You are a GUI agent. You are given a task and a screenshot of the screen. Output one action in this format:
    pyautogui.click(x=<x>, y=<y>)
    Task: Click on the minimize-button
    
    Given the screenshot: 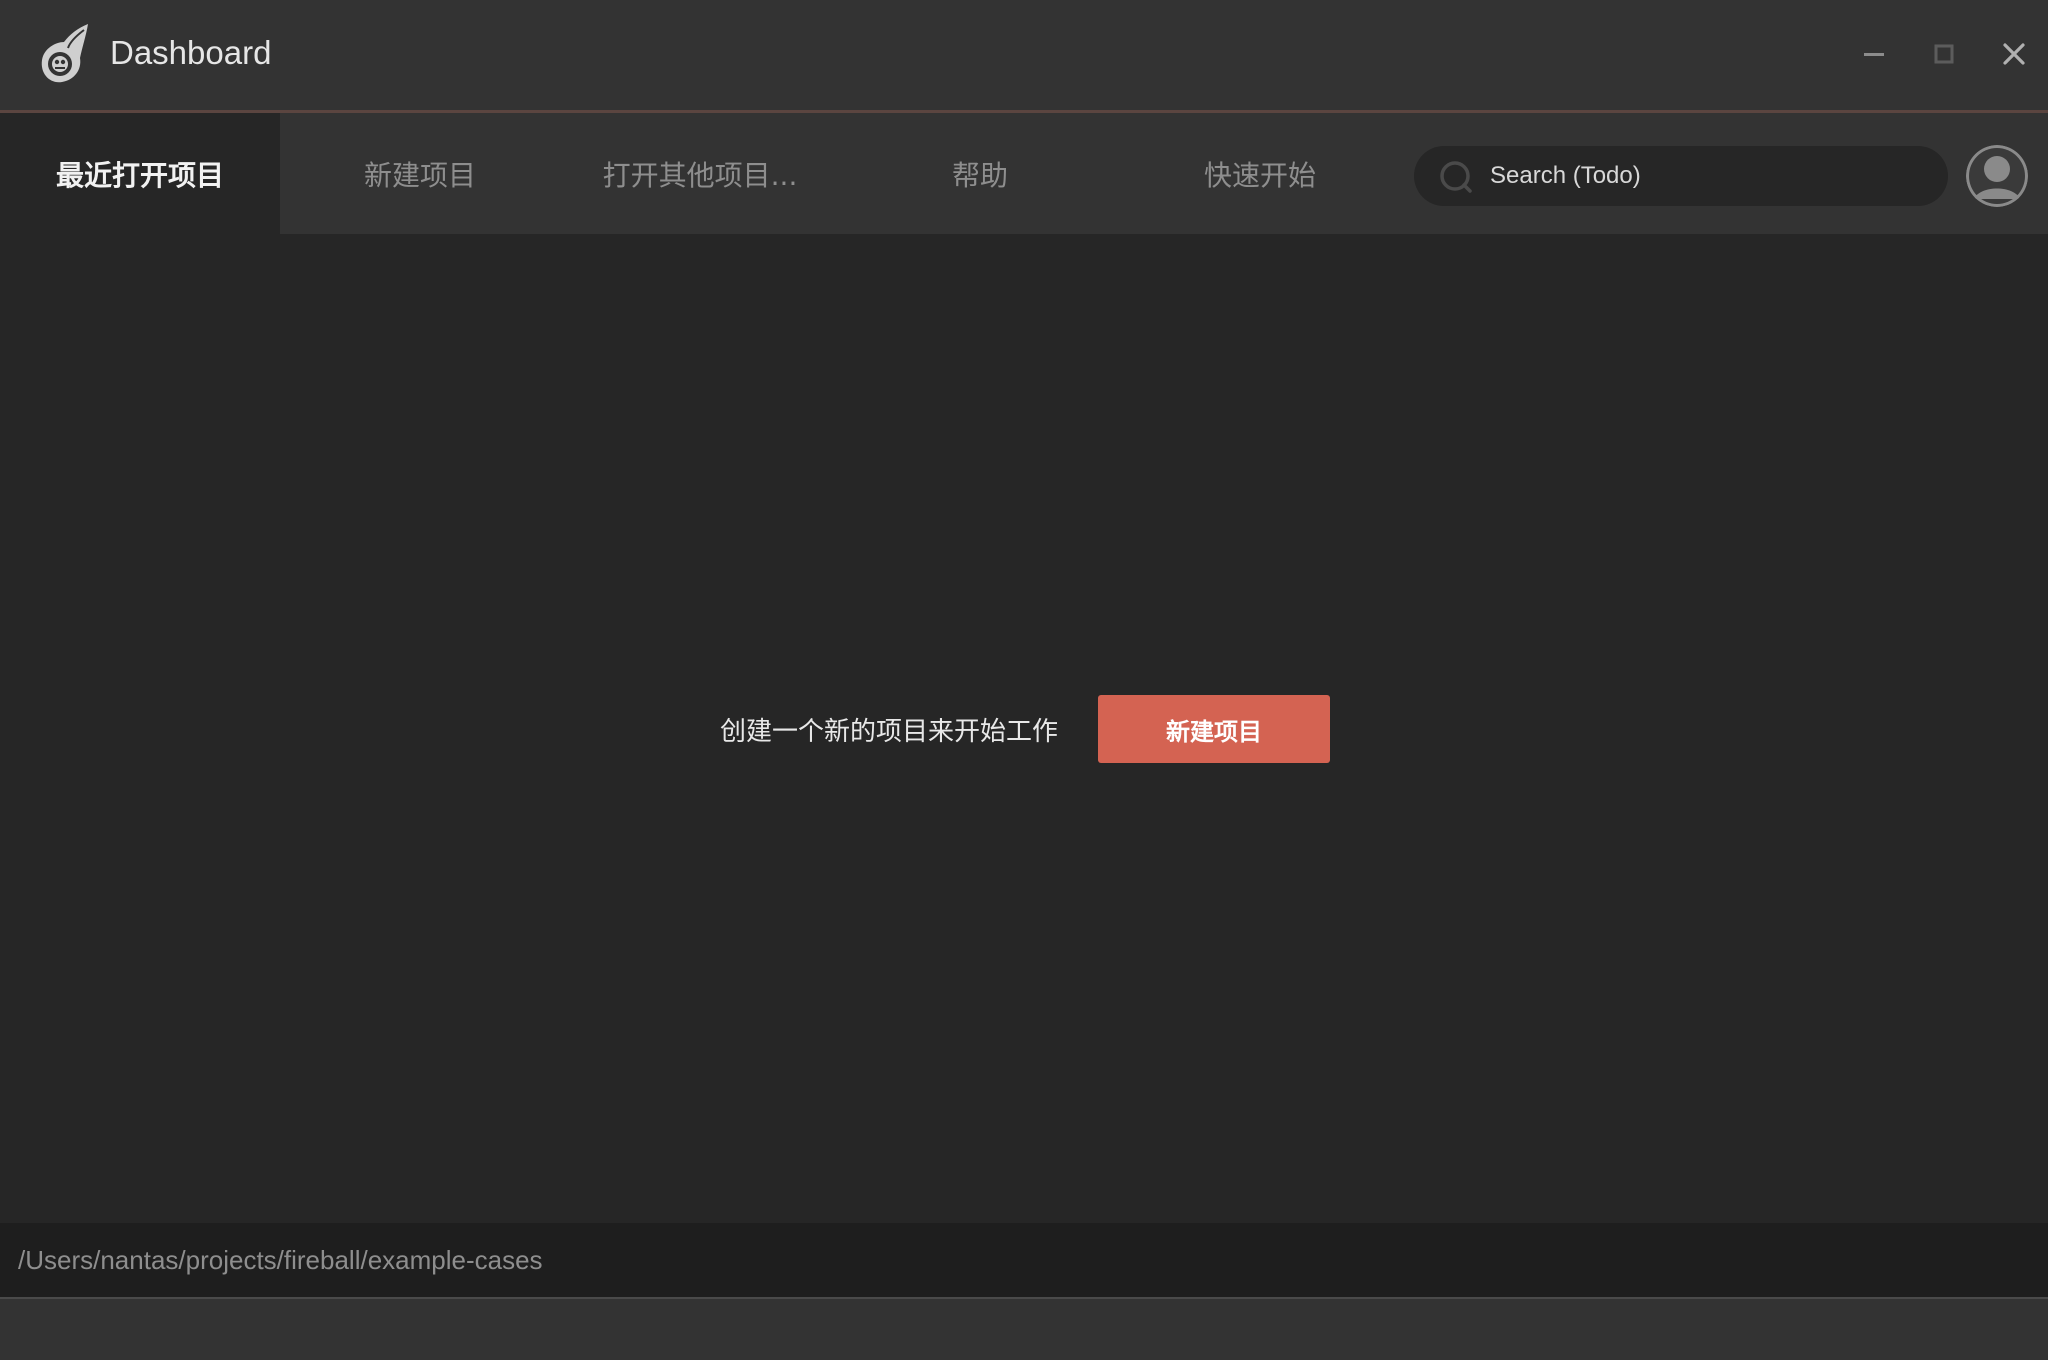 What is the action you would take?
    pyautogui.click(x=1874, y=54)
    